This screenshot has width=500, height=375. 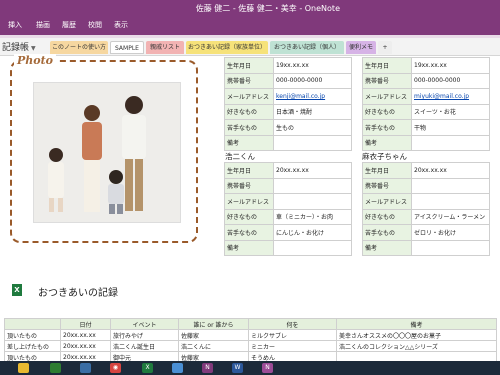 What do you see at coordinates (384, 156) in the screenshot?
I see `person-name-maiko: 麻衣子ちゃん` at bounding box center [384, 156].